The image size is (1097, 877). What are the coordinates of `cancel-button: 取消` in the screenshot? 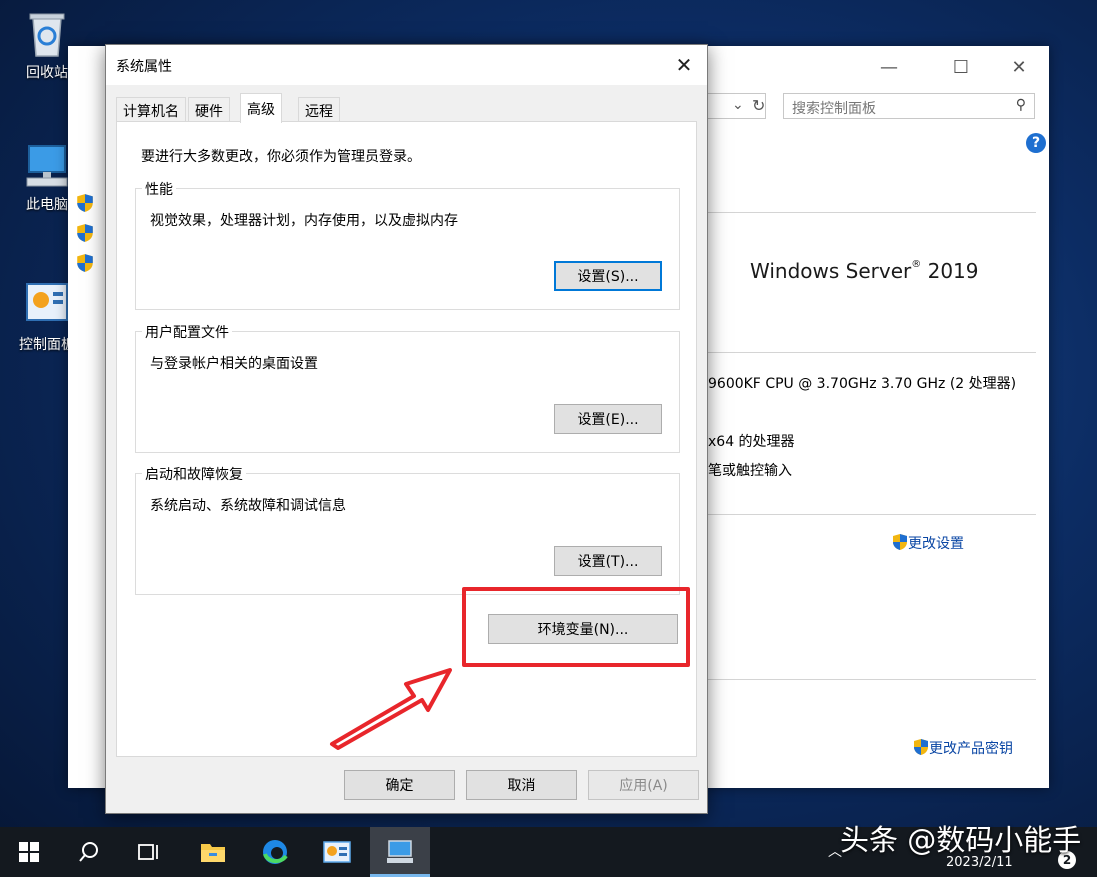 It's located at (521, 785).